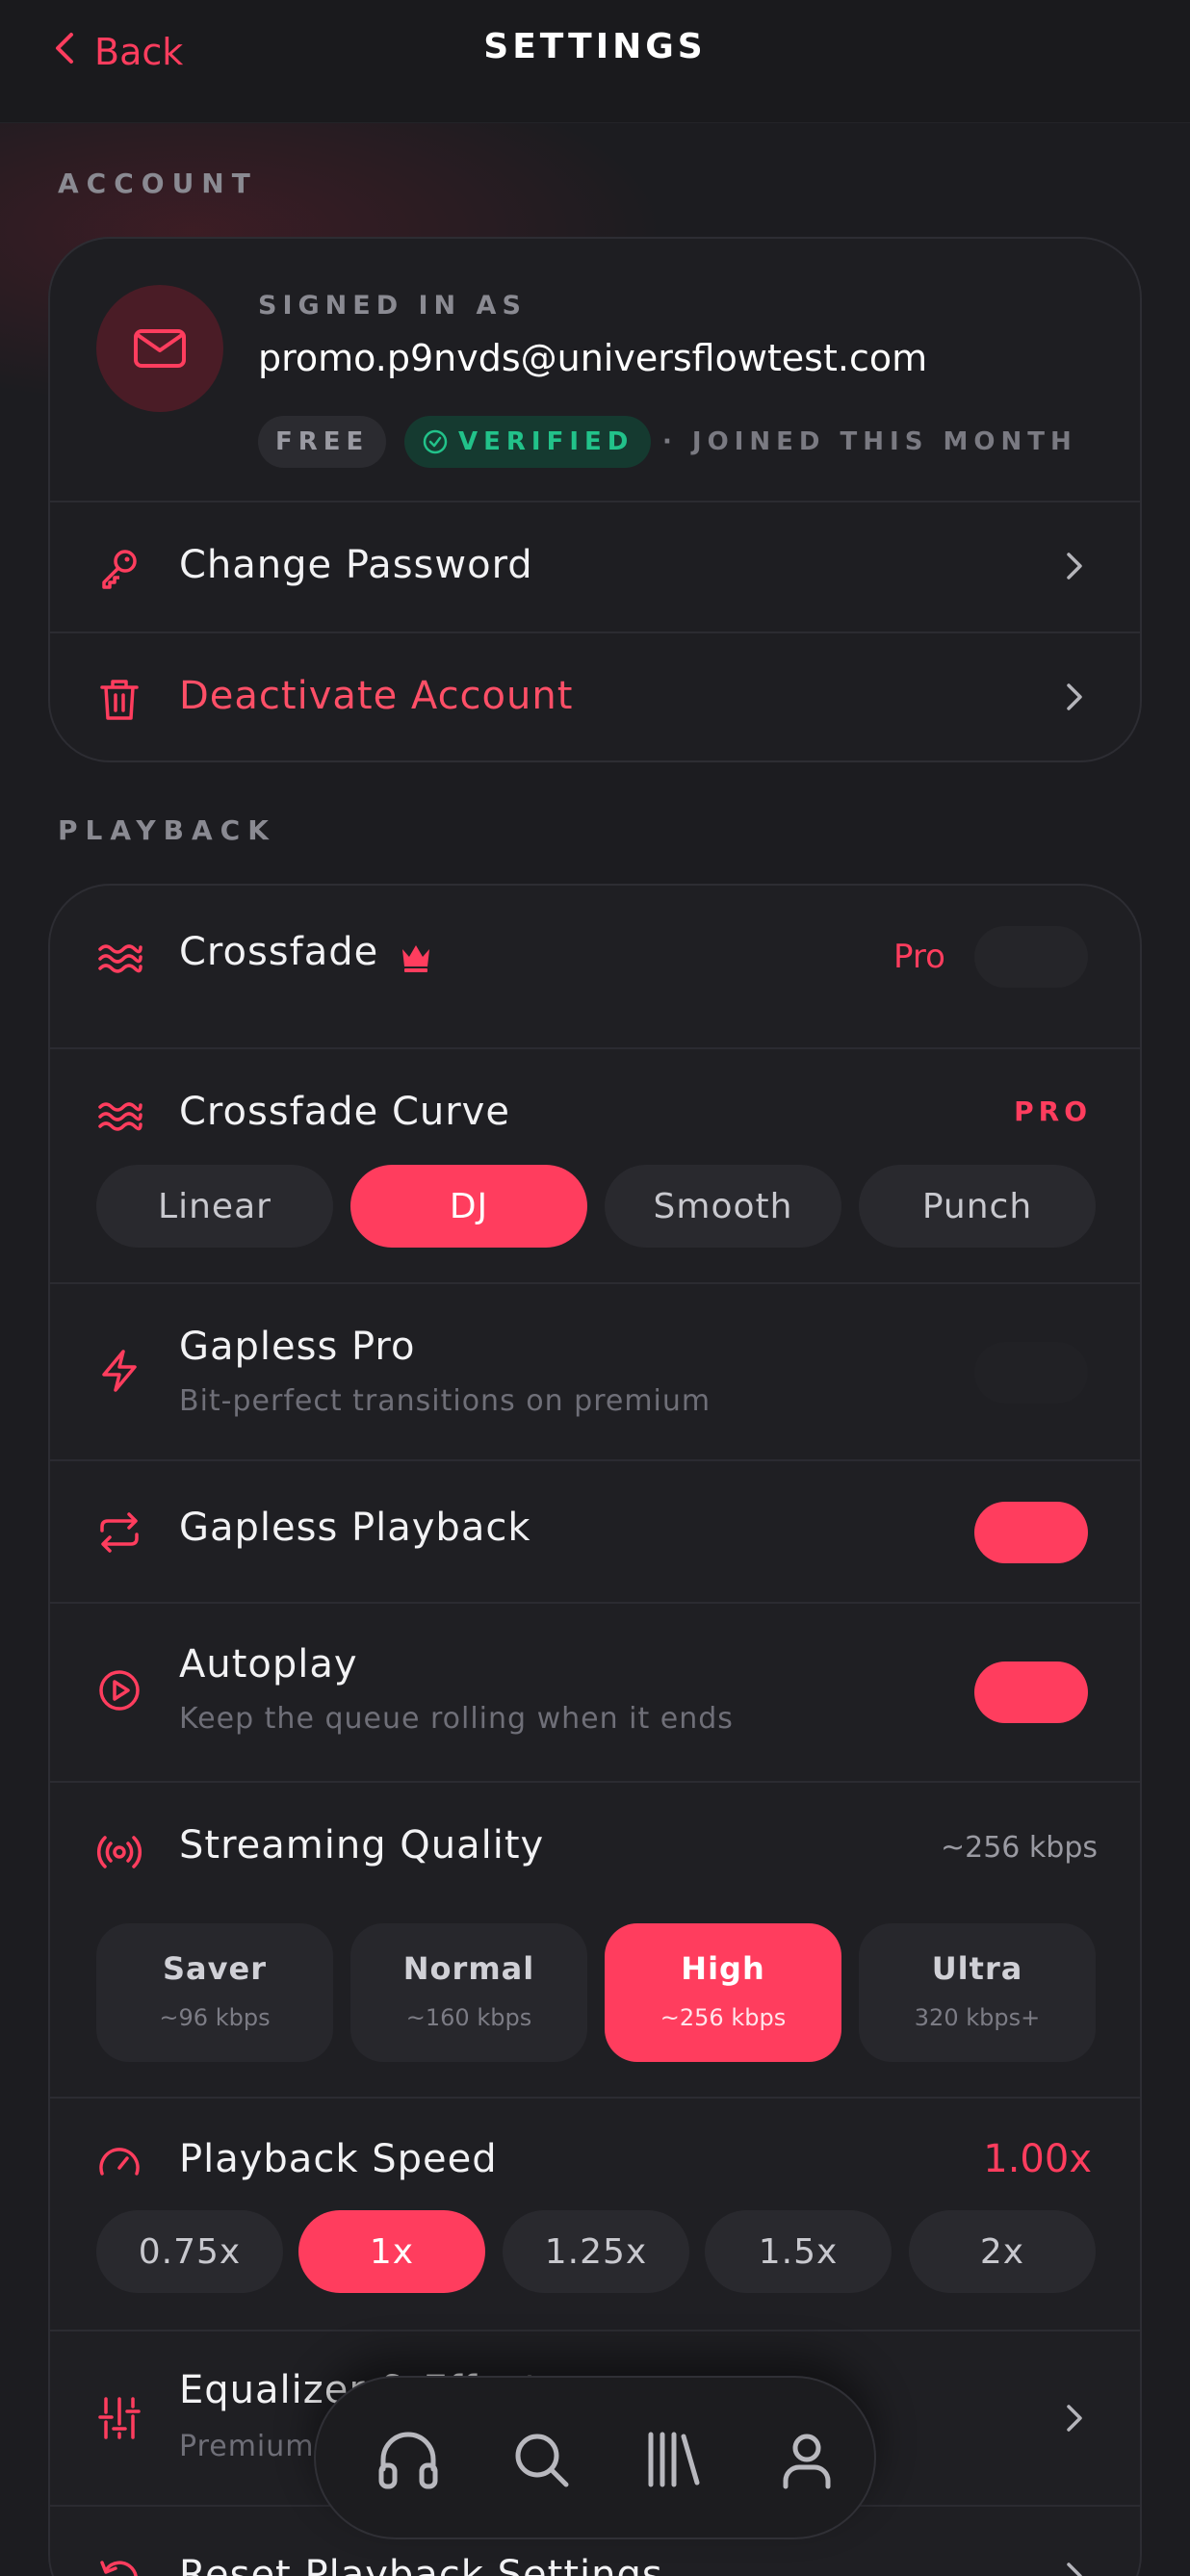  What do you see at coordinates (546, 442) in the screenshot?
I see `verified-label: VERIFIED` at bounding box center [546, 442].